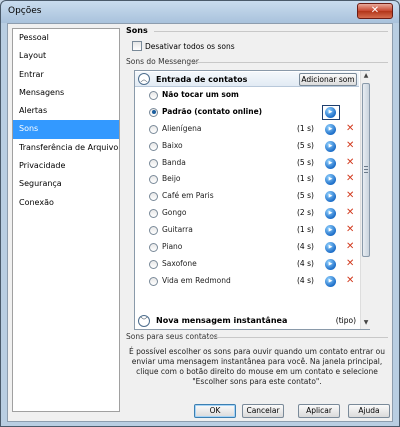 This screenshot has width=400, height=427. Describe the element at coordinates (172, 145) in the screenshot. I see `sound-label: Baixo` at that location.